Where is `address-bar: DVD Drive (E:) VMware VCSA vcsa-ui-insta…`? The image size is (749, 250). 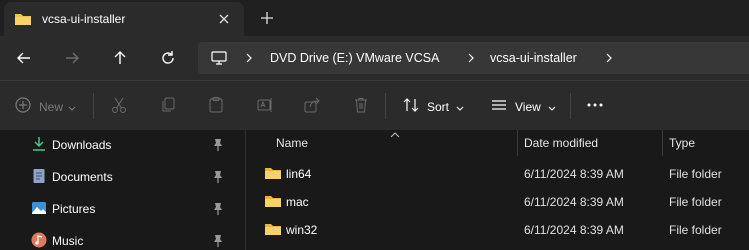
address-bar: DVD Drive (E:) VMware VCSA vcsa-ui-insta… is located at coordinates (473, 58).